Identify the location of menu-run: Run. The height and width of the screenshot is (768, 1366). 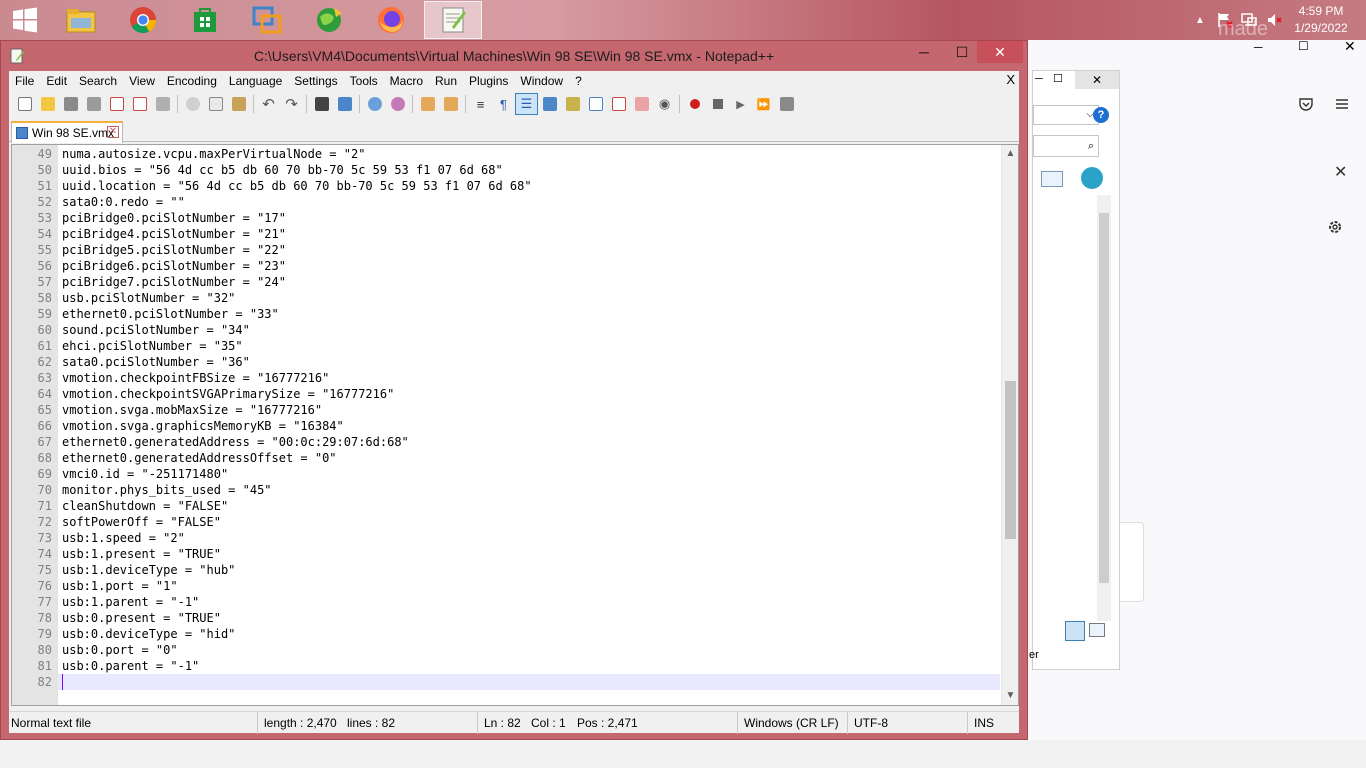
(446, 81).